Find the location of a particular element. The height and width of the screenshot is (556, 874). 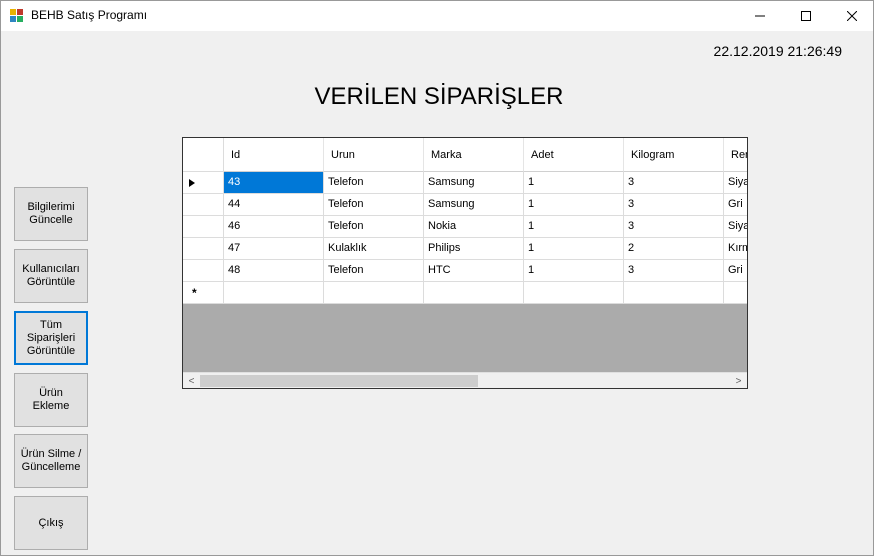

table-cell: 48 is located at coordinates (274, 271).